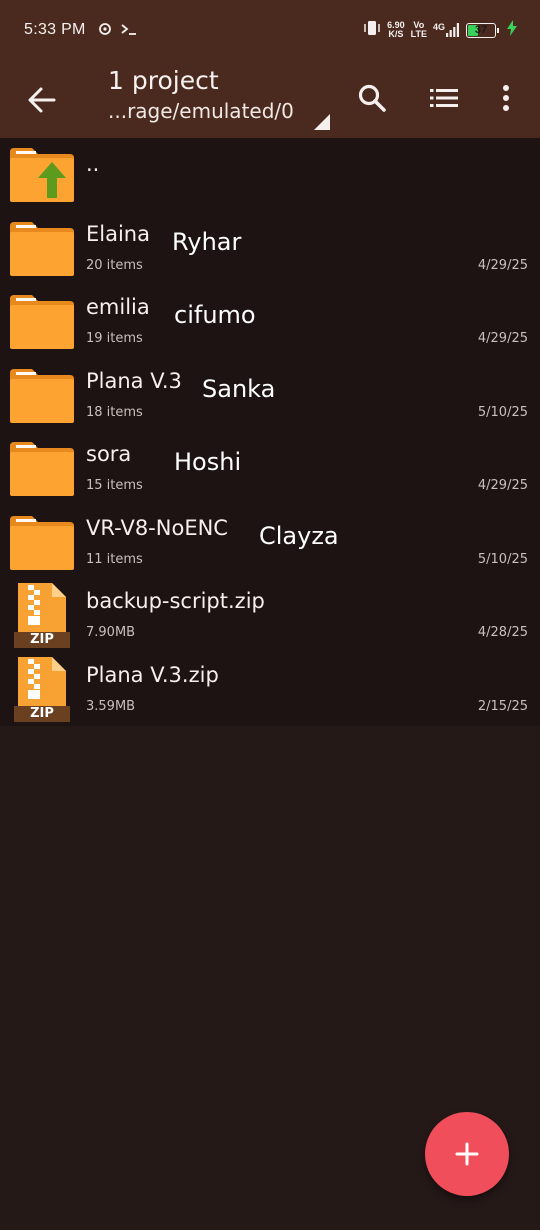 This screenshot has width=540, height=1230. I want to click on title-block: 1 project ...rage/emulated/0, so click(201, 94).